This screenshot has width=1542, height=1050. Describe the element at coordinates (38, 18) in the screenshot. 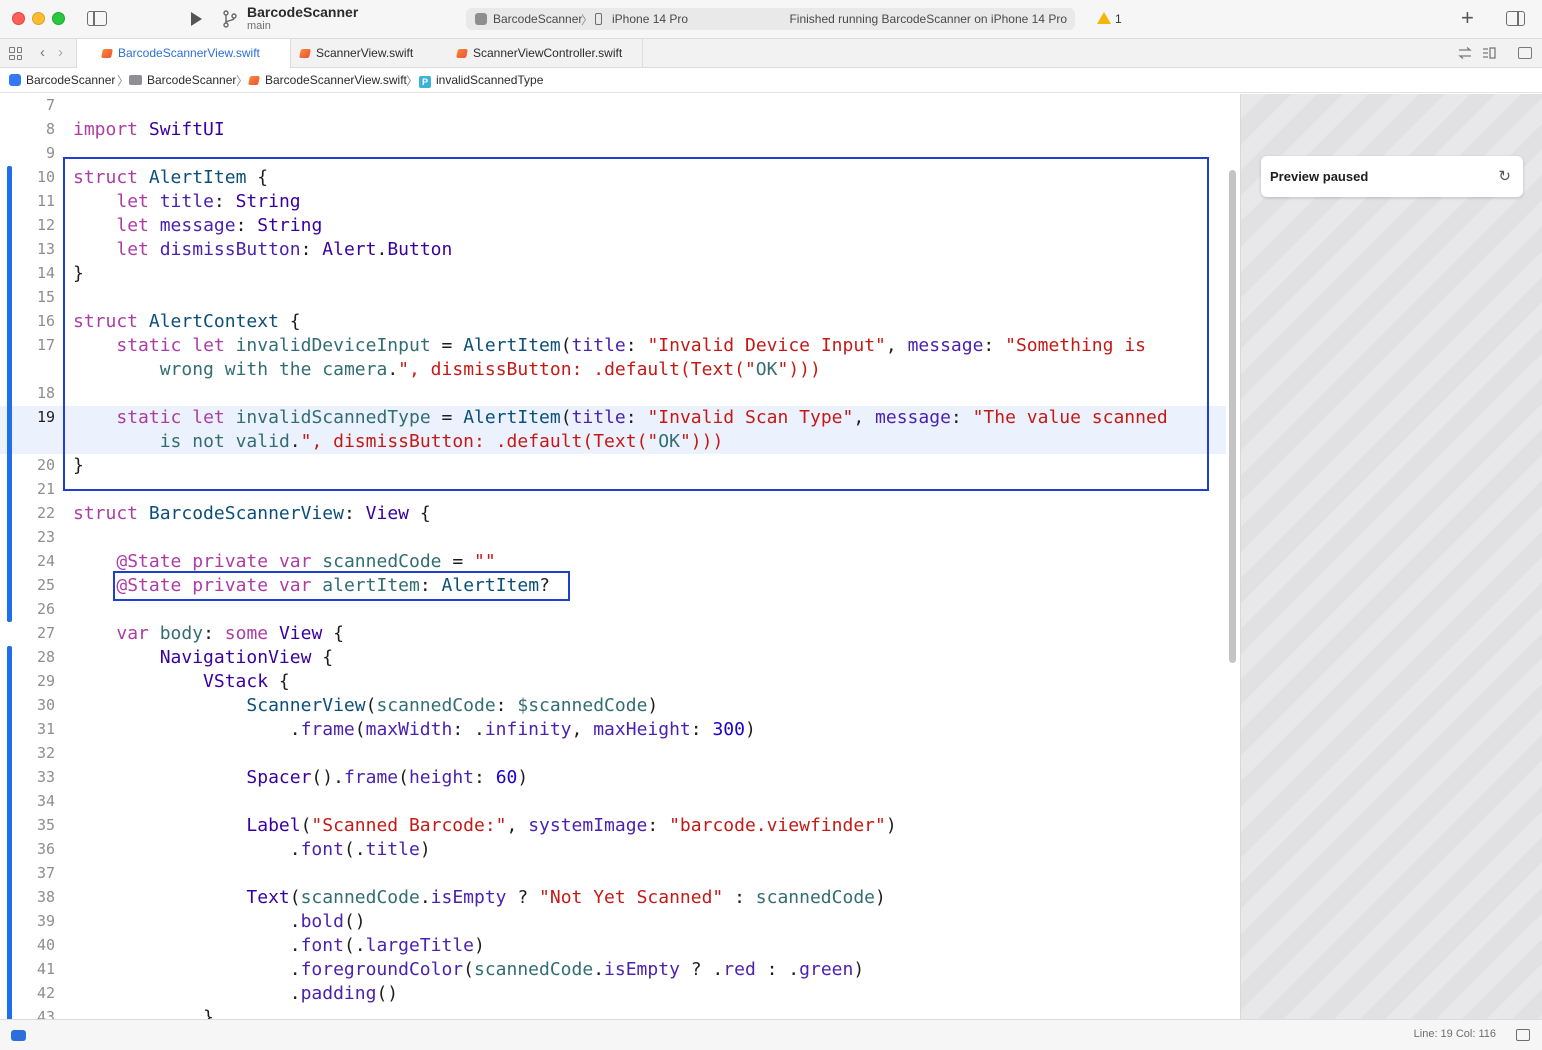

I see `minimize-window-button` at that location.